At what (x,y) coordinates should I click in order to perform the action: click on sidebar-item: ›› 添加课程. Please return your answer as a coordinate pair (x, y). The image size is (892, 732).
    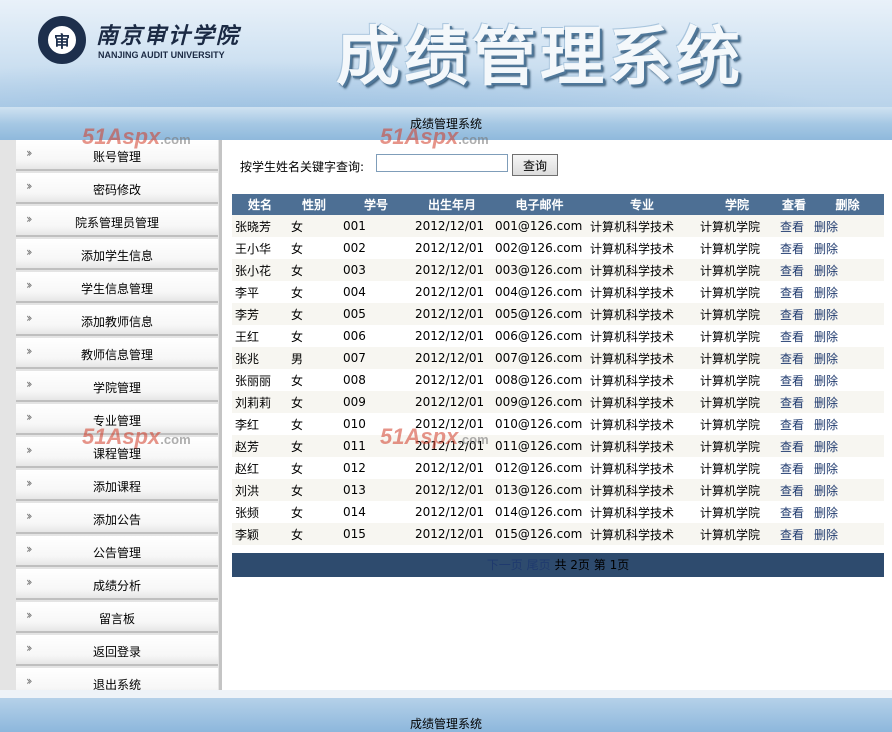
    Looking at the image, I should click on (117, 485).